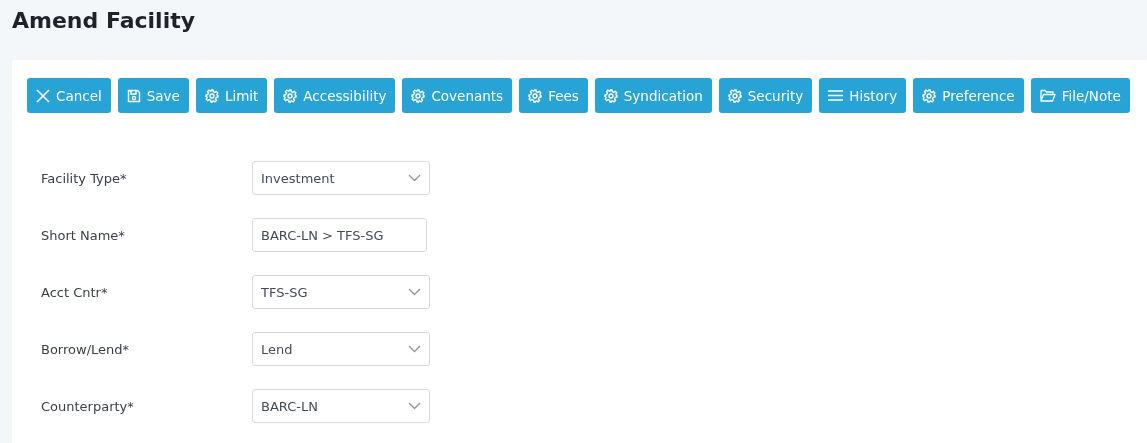 The width and height of the screenshot is (1147, 443). Describe the element at coordinates (86, 349) in the screenshot. I see `field-label: Borrow/Lend*` at that location.